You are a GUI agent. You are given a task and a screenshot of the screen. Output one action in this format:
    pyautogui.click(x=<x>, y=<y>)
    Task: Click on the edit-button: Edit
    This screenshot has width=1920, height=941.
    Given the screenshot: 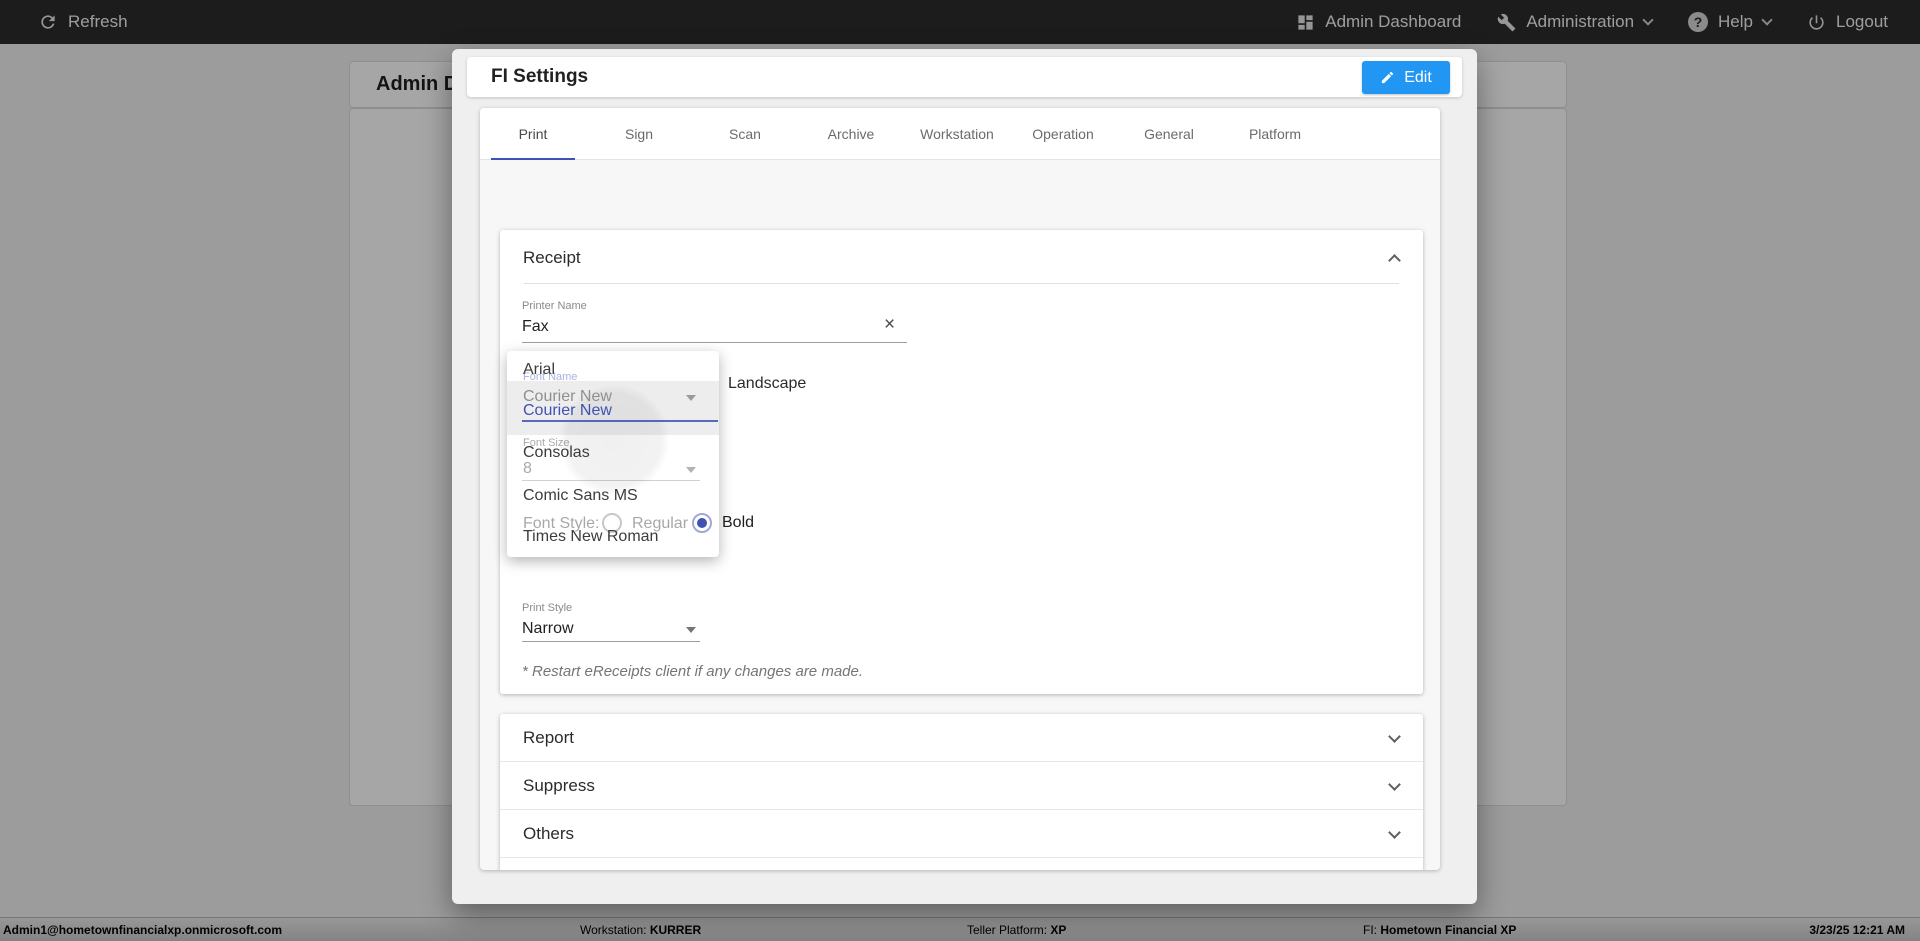 What is the action you would take?
    pyautogui.click(x=1406, y=77)
    